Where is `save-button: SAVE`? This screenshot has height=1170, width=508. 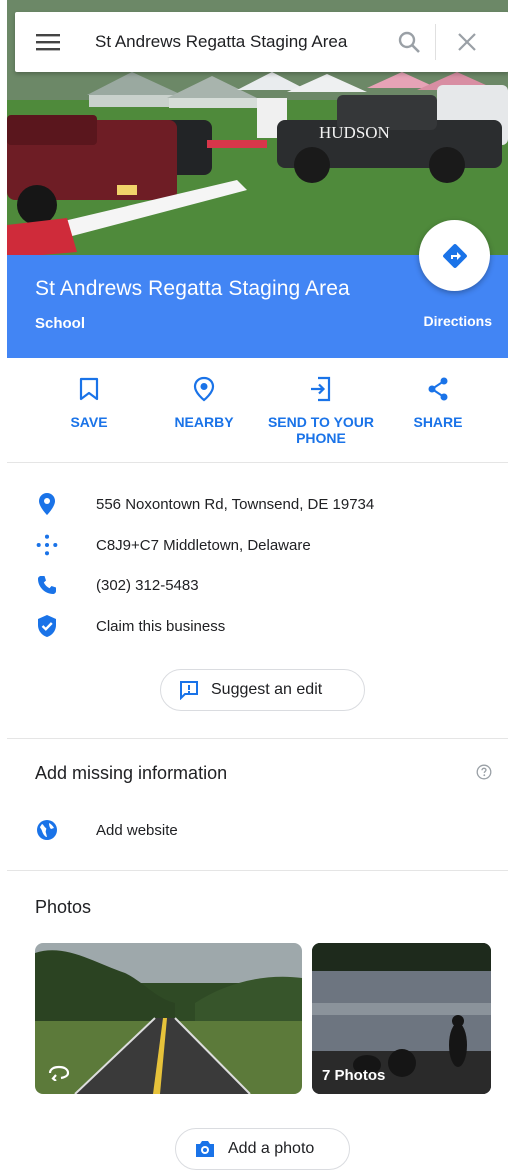 save-button: SAVE is located at coordinates (89, 402).